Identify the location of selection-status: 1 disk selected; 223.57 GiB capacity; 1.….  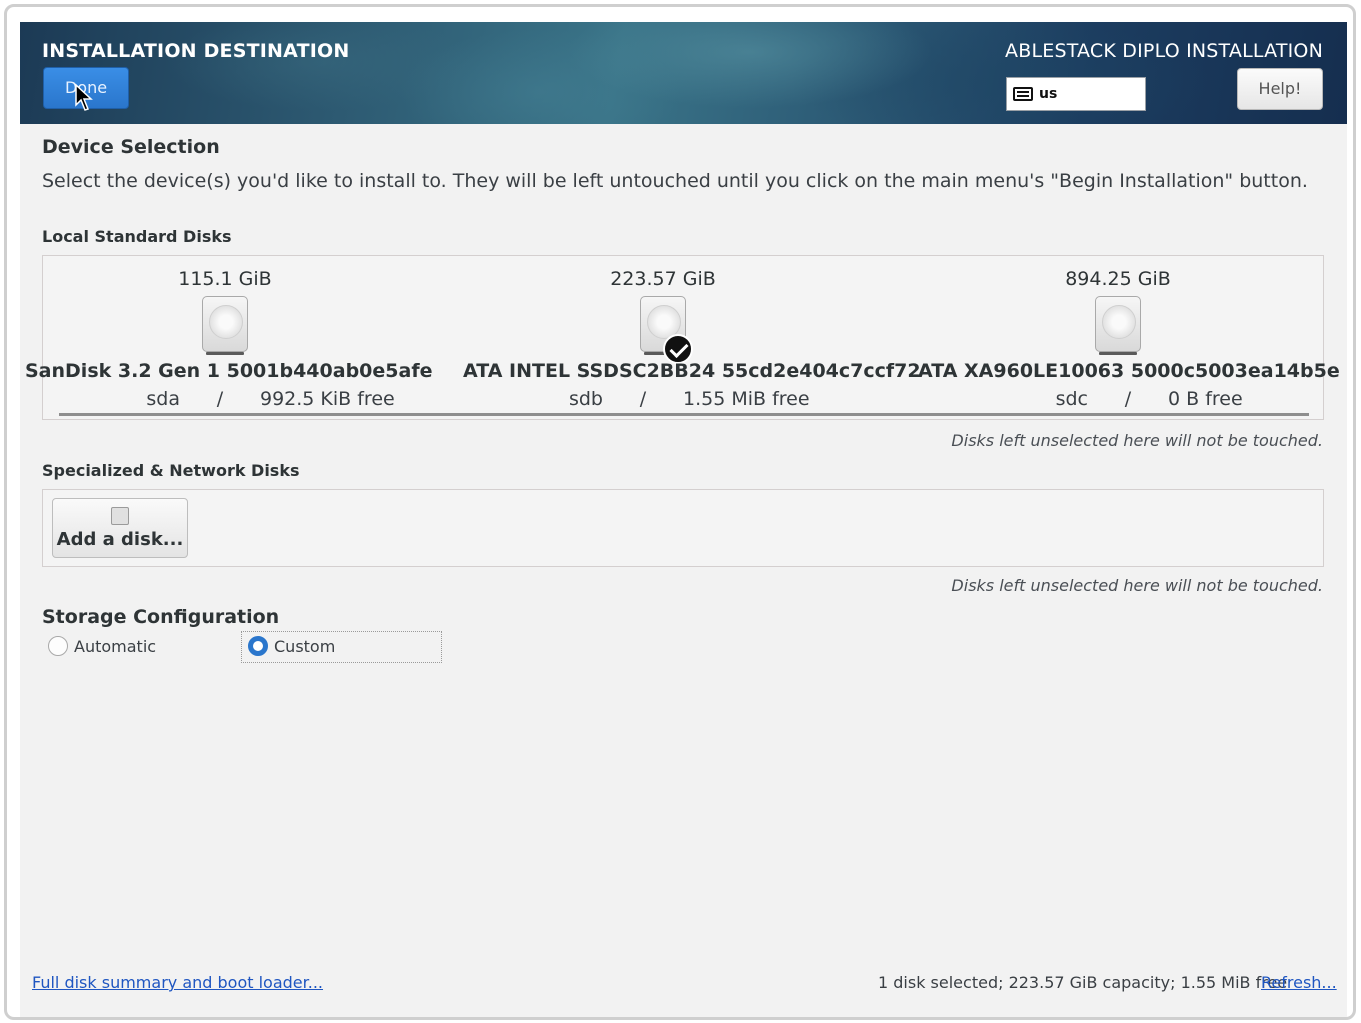
(1083, 982).